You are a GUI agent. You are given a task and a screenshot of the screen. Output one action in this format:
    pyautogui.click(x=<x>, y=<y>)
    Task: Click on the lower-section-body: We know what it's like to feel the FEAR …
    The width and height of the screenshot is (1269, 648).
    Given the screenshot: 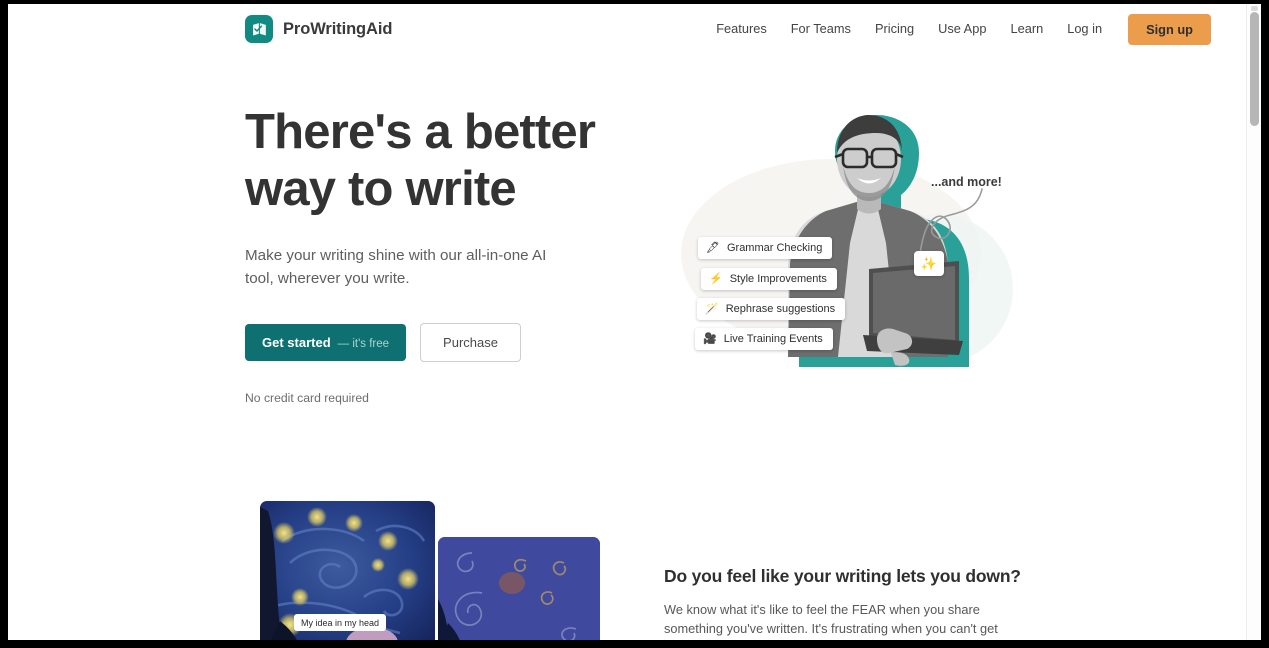 What is the action you would take?
    pyautogui.click(x=831, y=619)
    